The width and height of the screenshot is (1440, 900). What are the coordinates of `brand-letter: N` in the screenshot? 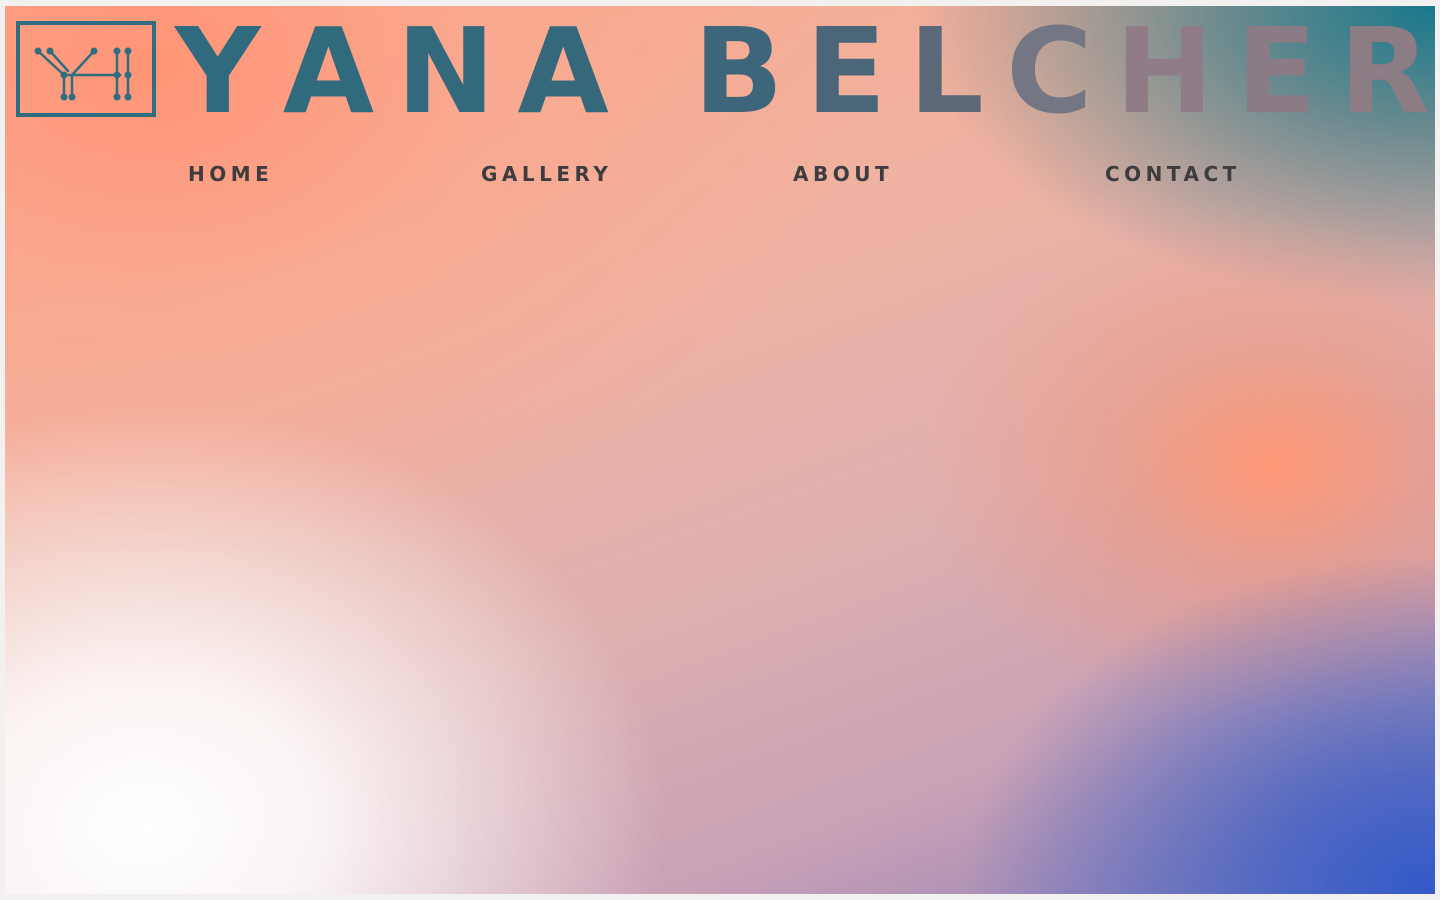 It's located at (446, 73).